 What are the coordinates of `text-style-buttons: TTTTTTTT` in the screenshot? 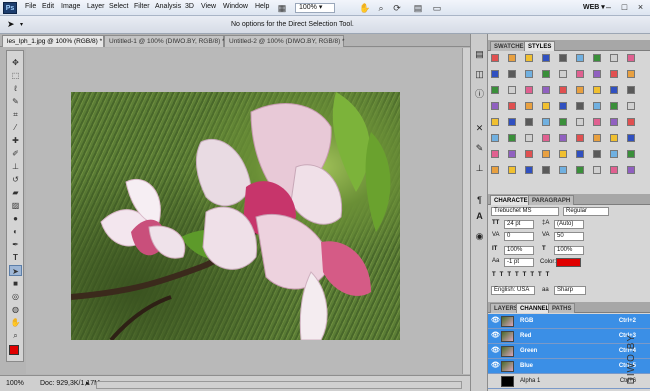 It's located at (522, 275).